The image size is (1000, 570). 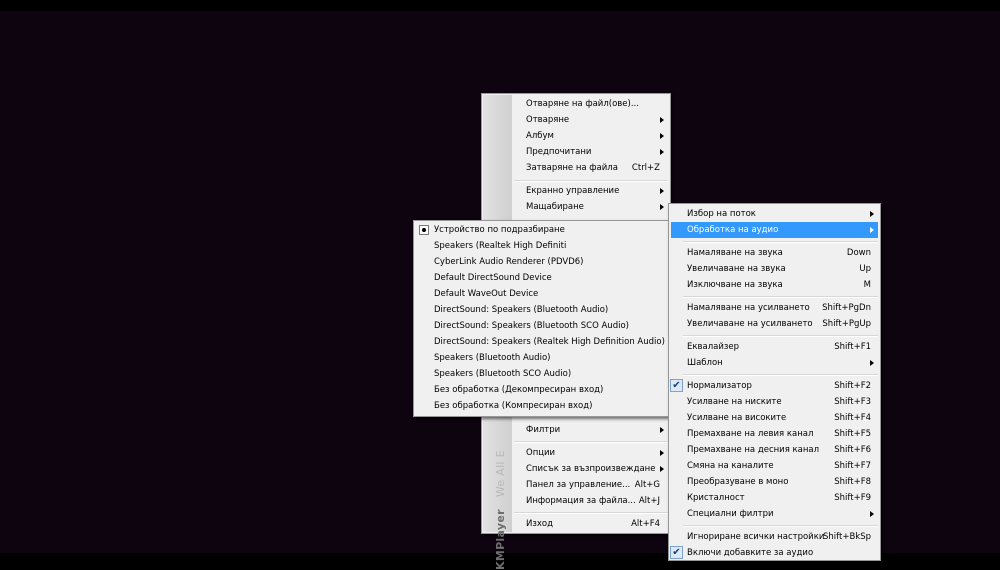 What do you see at coordinates (774, 434) in the screenshot?
I see `menu-item-remove-left-channel: Премахване на левия канал Shift+F5` at bounding box center [774, 434].